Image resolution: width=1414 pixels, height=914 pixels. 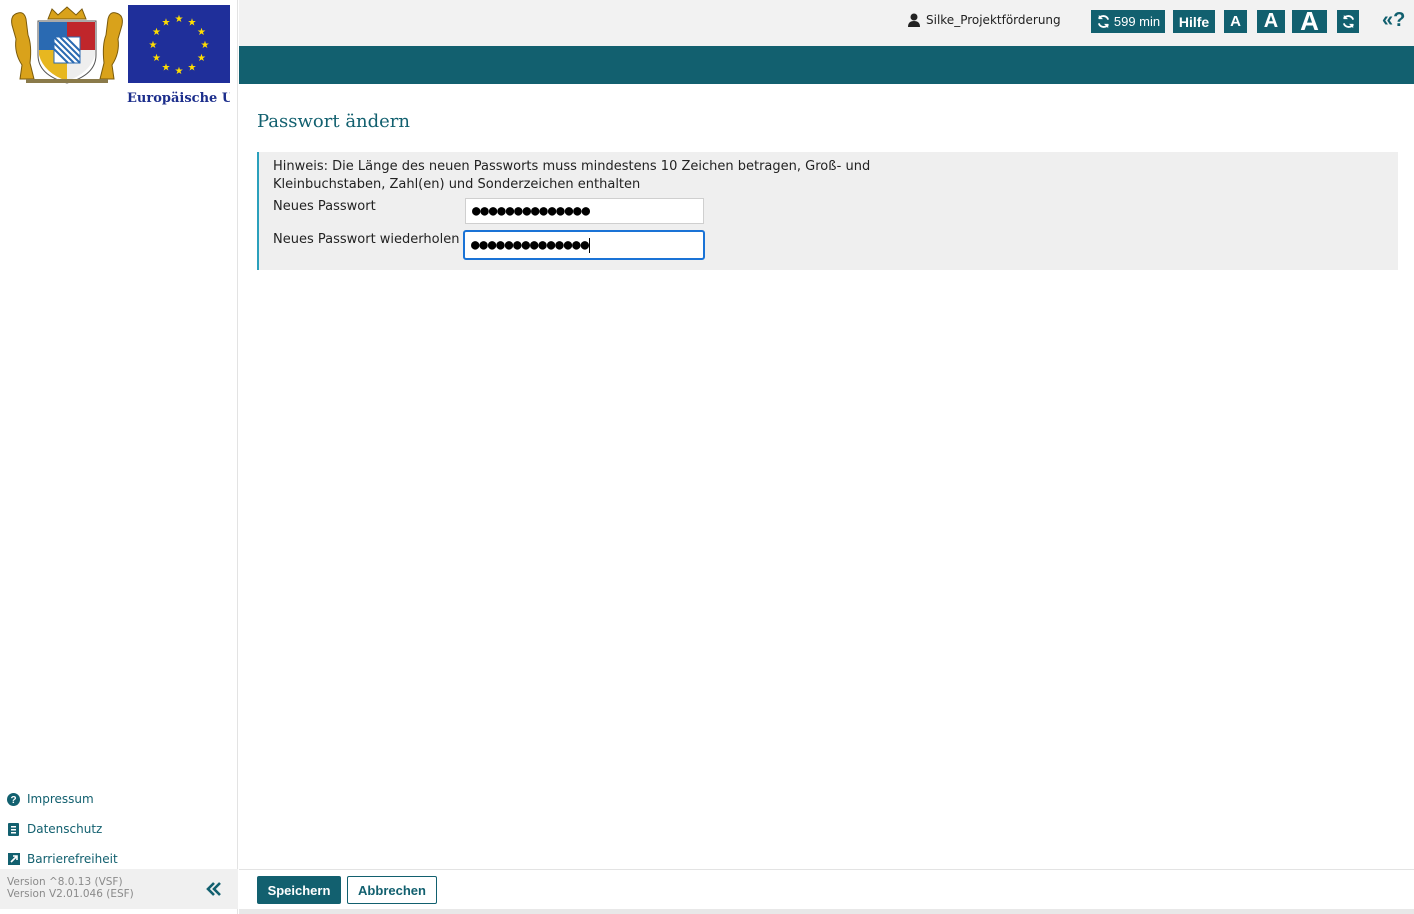 I want to click on bavarian-coat-of-arms-logo, so click(x=67, y=45).